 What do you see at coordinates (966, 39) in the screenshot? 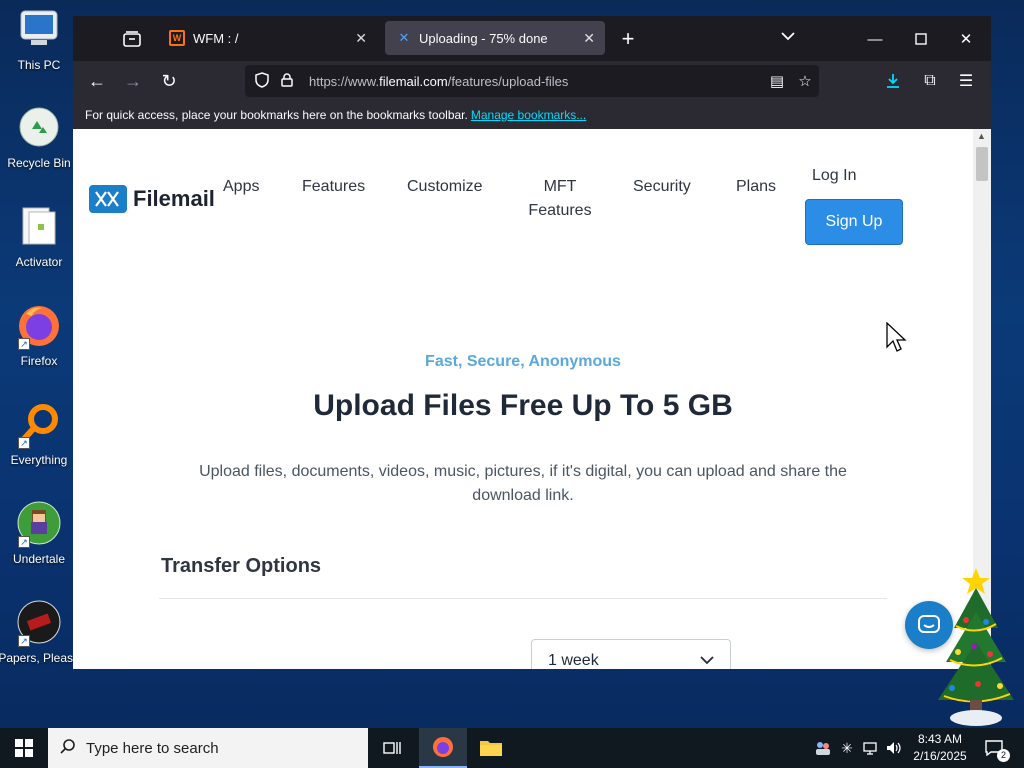
I see `close-window-icon: ✕` at bounding box center [966, 39].